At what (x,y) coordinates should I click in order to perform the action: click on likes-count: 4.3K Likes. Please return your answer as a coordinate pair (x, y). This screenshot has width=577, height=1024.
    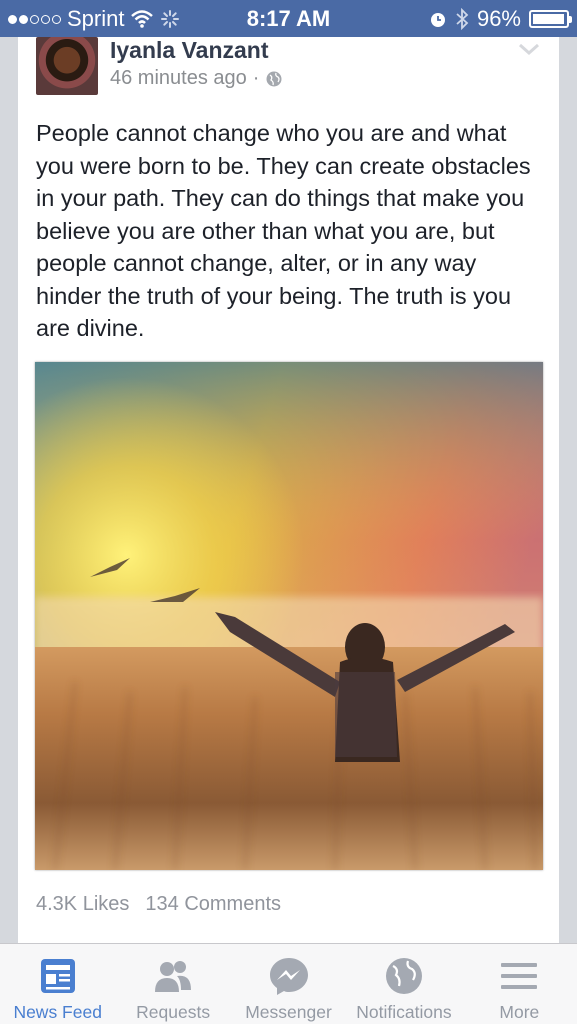
    Looking at the image, I should click on (82, 904).